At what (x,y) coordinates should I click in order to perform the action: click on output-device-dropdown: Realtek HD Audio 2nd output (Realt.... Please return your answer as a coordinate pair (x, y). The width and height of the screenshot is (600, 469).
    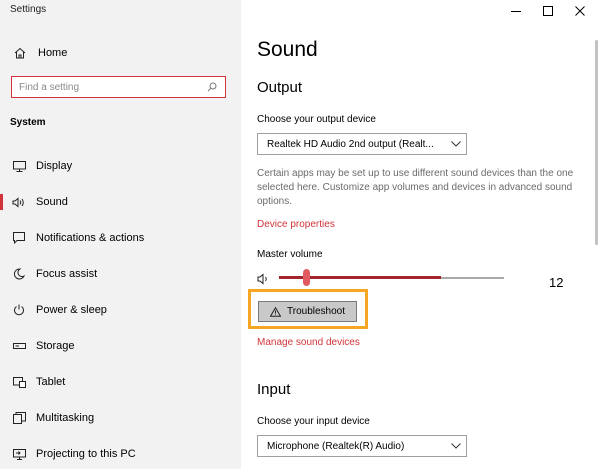
    Looking at the image, I should click on (362, 144).